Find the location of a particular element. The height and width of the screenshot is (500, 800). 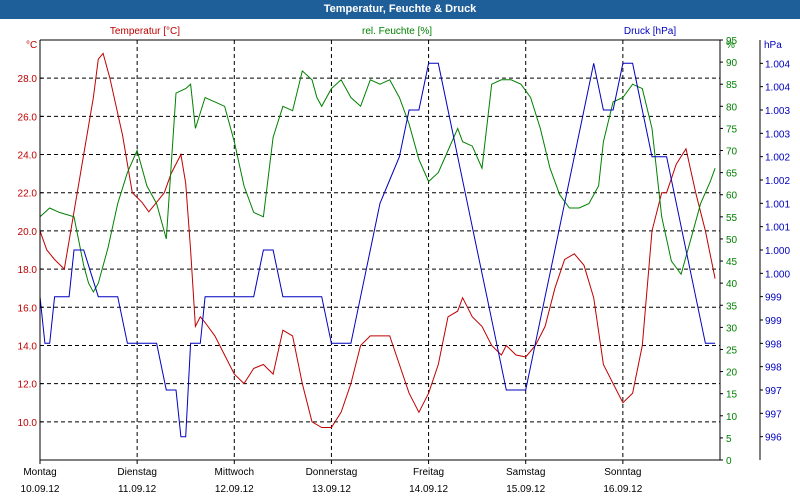

humidity-unit-label: % is located at coordinates (730, 45).